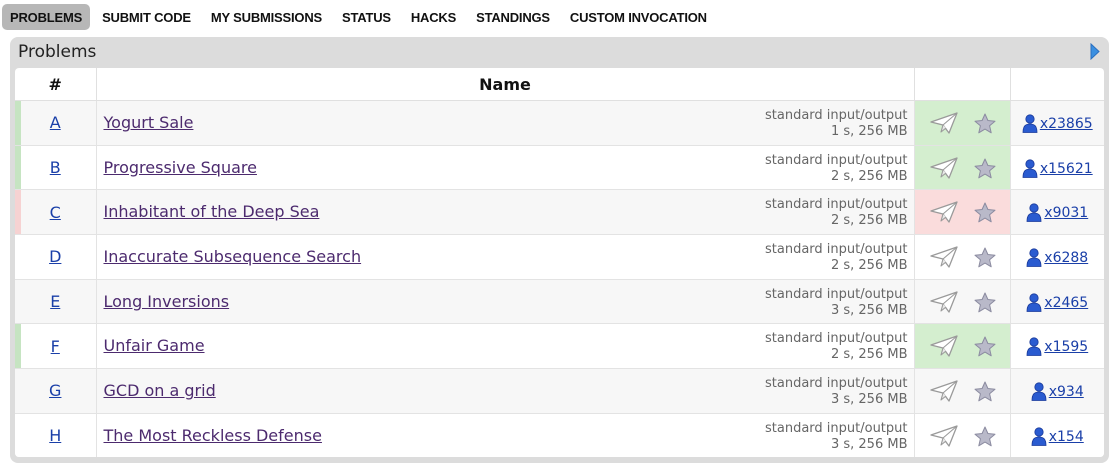  I want to click on right-triangle-icon, so click(1095, 51).